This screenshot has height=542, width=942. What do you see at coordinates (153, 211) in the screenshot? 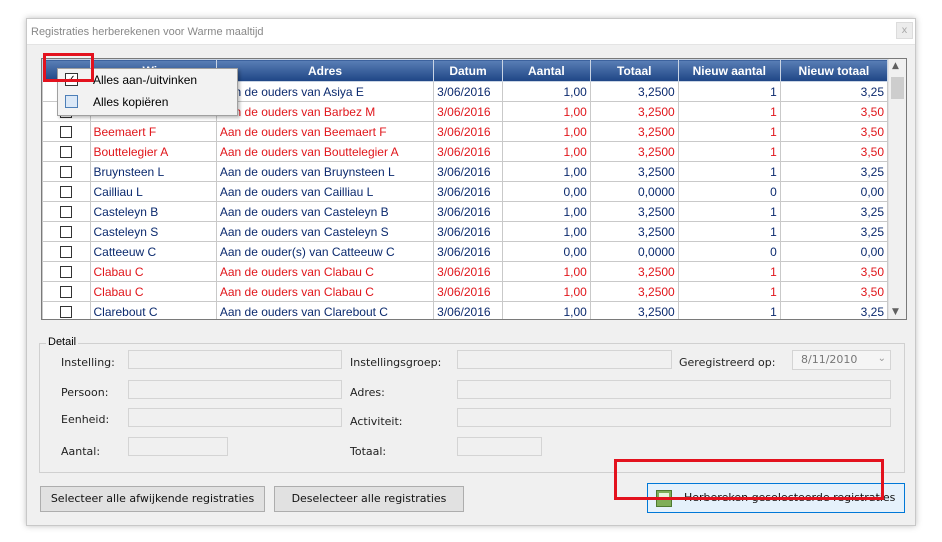
I see `cell-wie: Casteleyn B` at bounding box center [153, 211].